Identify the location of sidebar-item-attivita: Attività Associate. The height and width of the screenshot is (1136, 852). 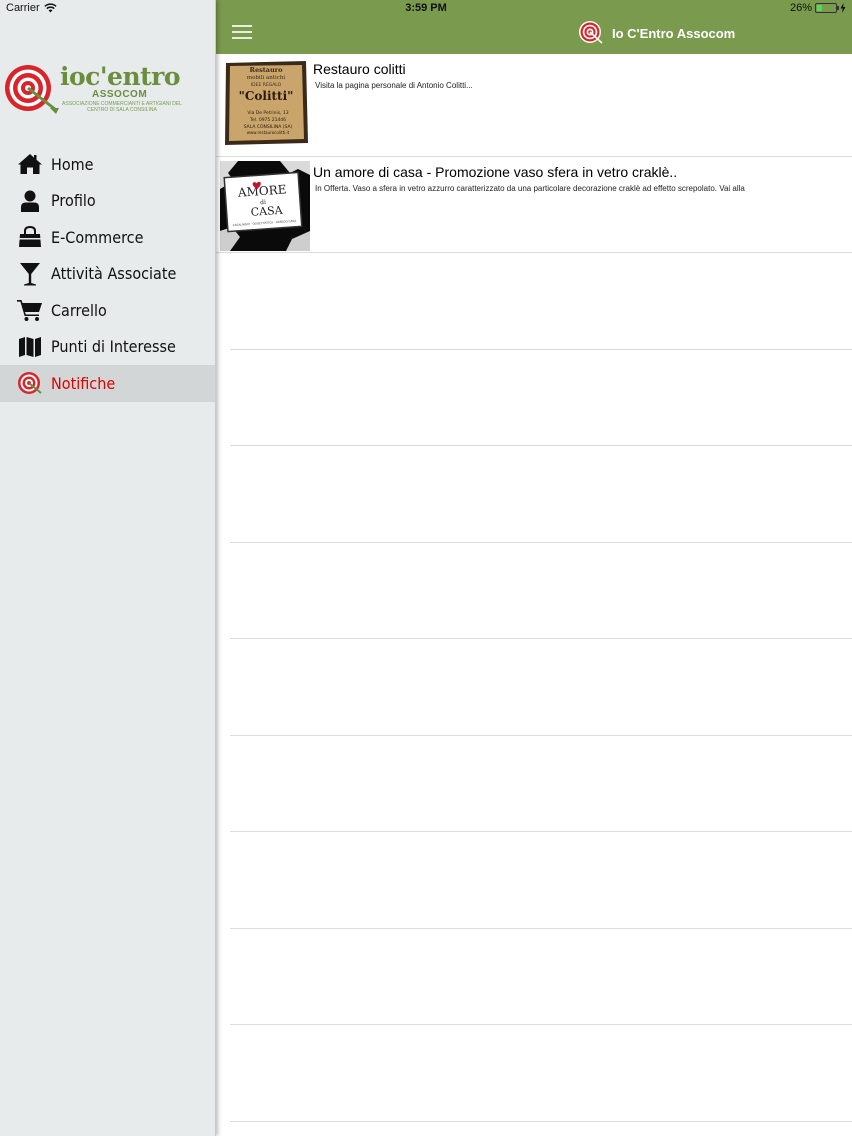
(107, 274).